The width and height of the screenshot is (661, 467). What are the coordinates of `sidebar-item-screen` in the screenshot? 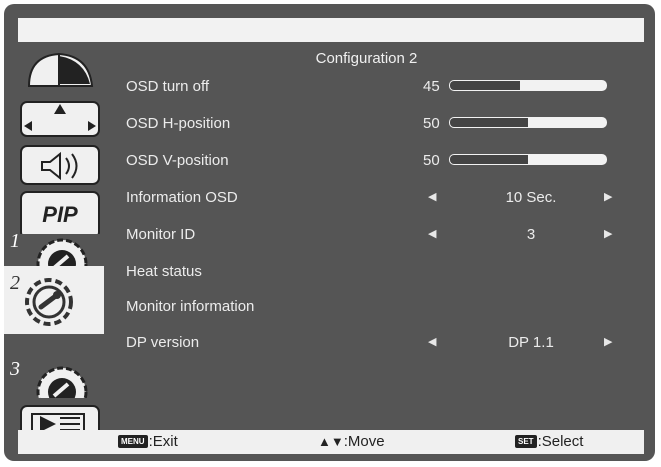 It's located at (54, 117).